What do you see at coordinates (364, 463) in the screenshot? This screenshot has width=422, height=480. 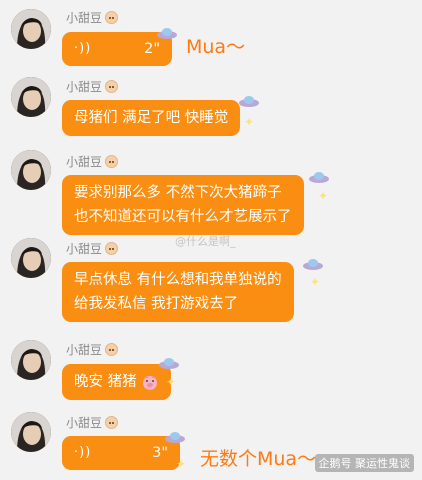 I see `source-watermark: 企鹅号 聚运性鬼谈` at bounding box center [364, 463].